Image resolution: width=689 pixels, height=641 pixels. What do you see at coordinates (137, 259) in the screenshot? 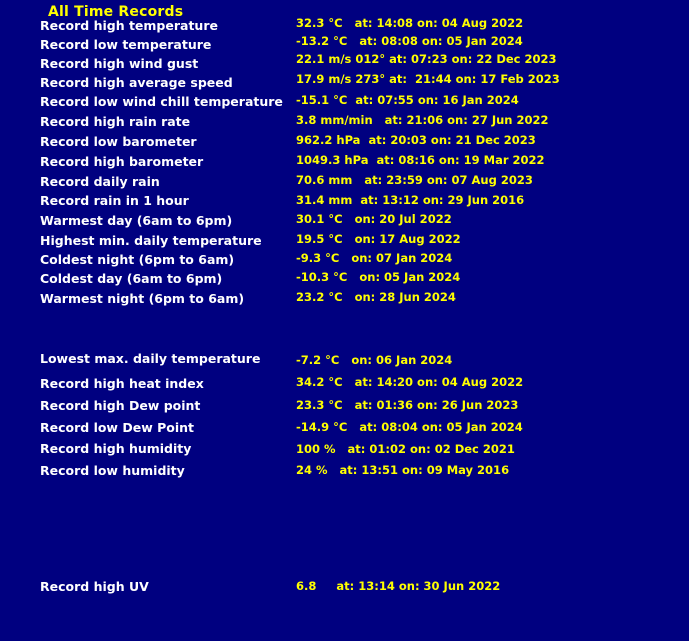
I see `record-label: Coldest night (6pm to 6am)` at bounding box center [137, 259].